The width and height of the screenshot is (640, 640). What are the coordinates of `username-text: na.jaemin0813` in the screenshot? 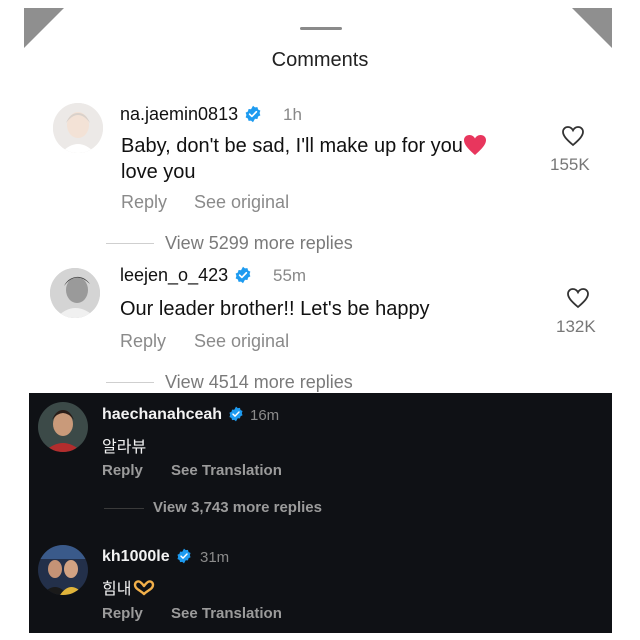 It's located at (179, 114).